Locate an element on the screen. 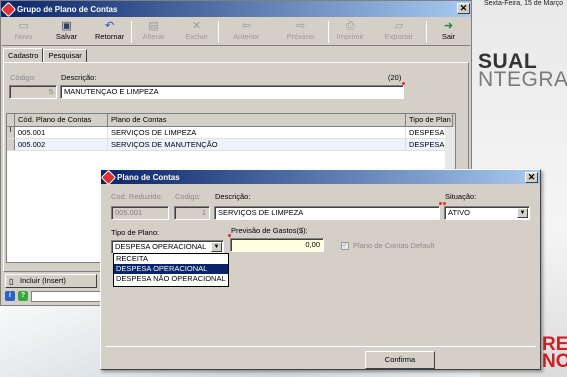  tab-pesquisar: Pesquisar is located at coordinates (65, 56).